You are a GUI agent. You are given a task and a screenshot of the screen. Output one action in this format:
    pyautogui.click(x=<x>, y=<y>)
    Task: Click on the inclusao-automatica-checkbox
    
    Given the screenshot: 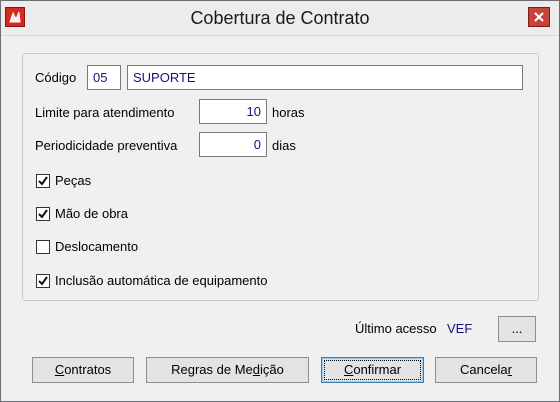 What is the action you would take?
    pyautogui.click(x=43, y=281)
    